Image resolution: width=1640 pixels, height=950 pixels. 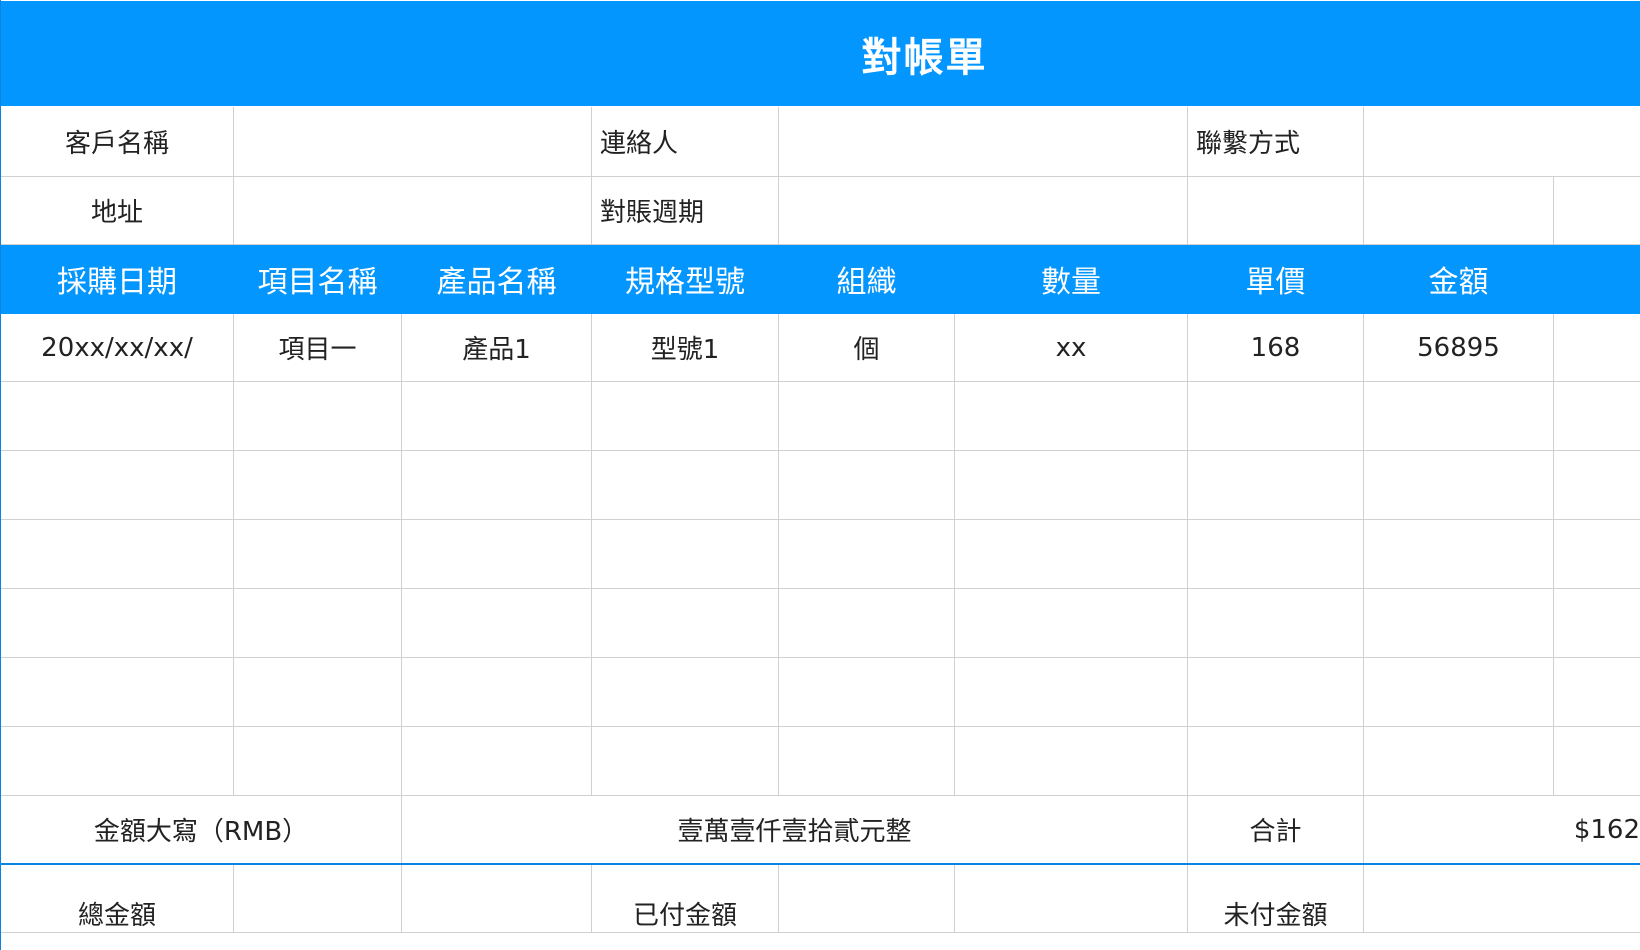 I want to click on header-unit: 組織, so click(x=867, y=279).